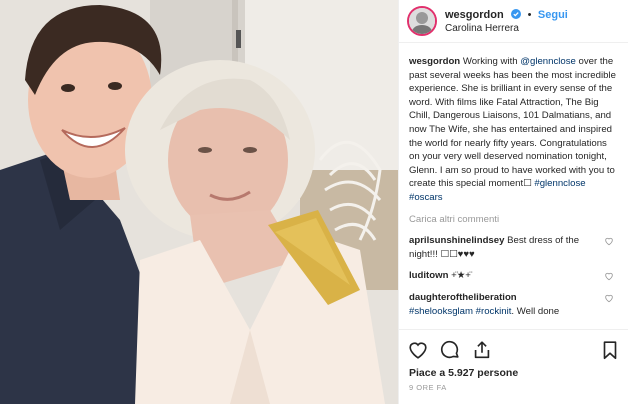 Image resolution: width=628 pixels, height=404 pixels. What do you see at coordinates (494, 311) in the screenshot?
I see `comment-hashtag: #rockinit` at bounding box center [494, 311].